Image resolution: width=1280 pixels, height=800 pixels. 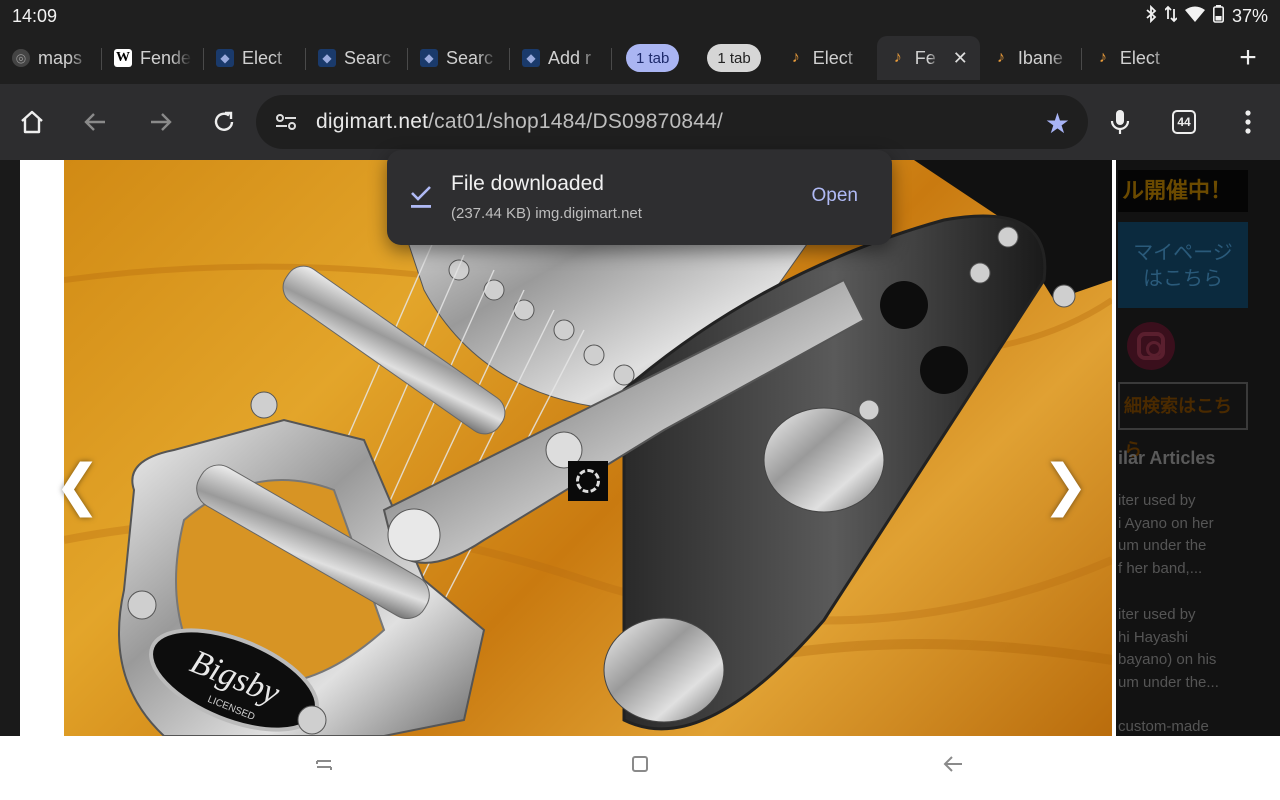 What do you see at coordinates (952, 764) in the screenshot?
I see `back-chevron-icon` at bounding box center [952, 764].